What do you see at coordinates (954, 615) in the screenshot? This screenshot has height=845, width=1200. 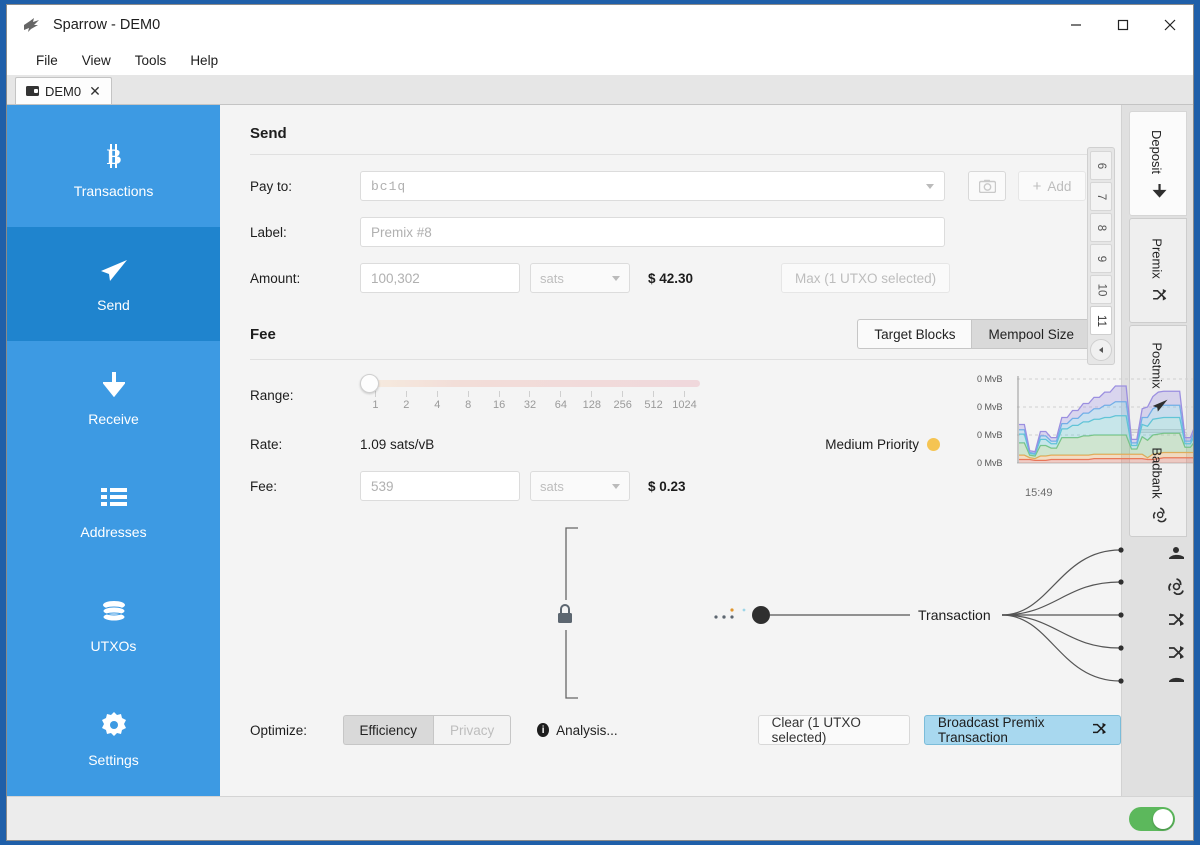 I see `transaction-node-label: Transaction` at bounding box center [954, 615].